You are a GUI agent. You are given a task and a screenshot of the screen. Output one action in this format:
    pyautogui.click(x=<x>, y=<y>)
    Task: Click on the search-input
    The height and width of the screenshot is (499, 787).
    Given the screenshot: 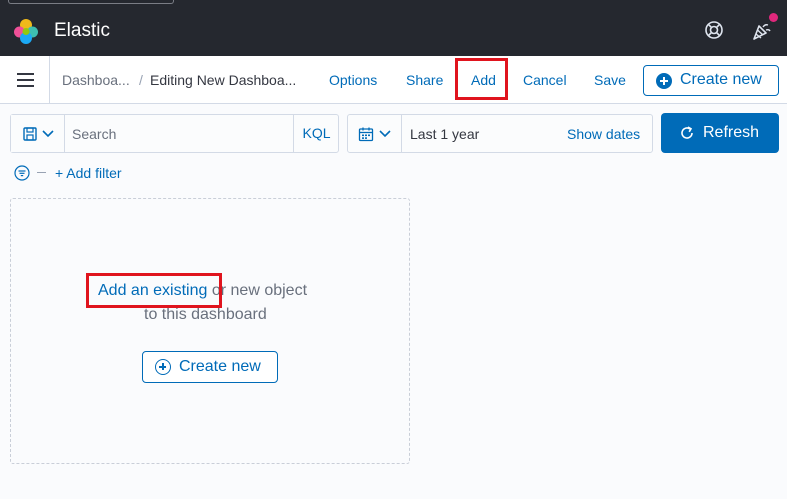 What is the action you would take?
    pyautogui.click(x=179, y=133)
    